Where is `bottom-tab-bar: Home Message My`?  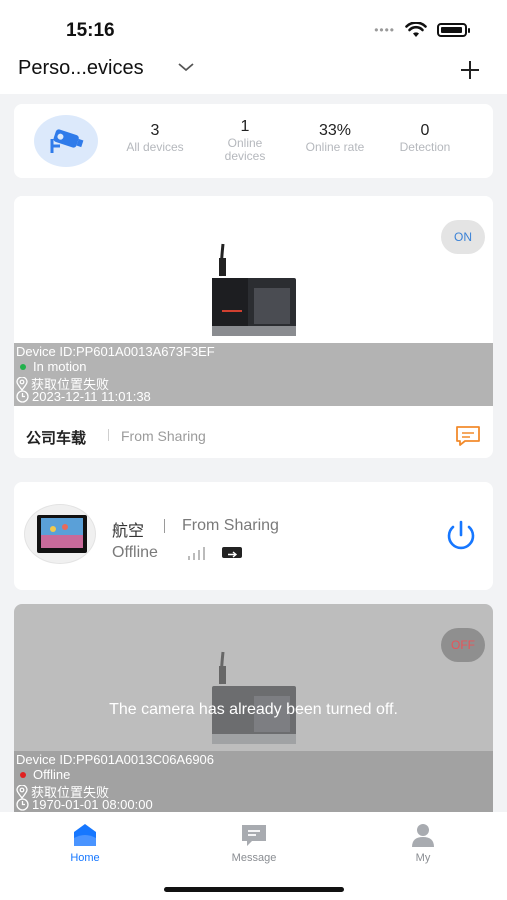
bottom-tab-bar: Home Message My is located at coordinates (253, 856).